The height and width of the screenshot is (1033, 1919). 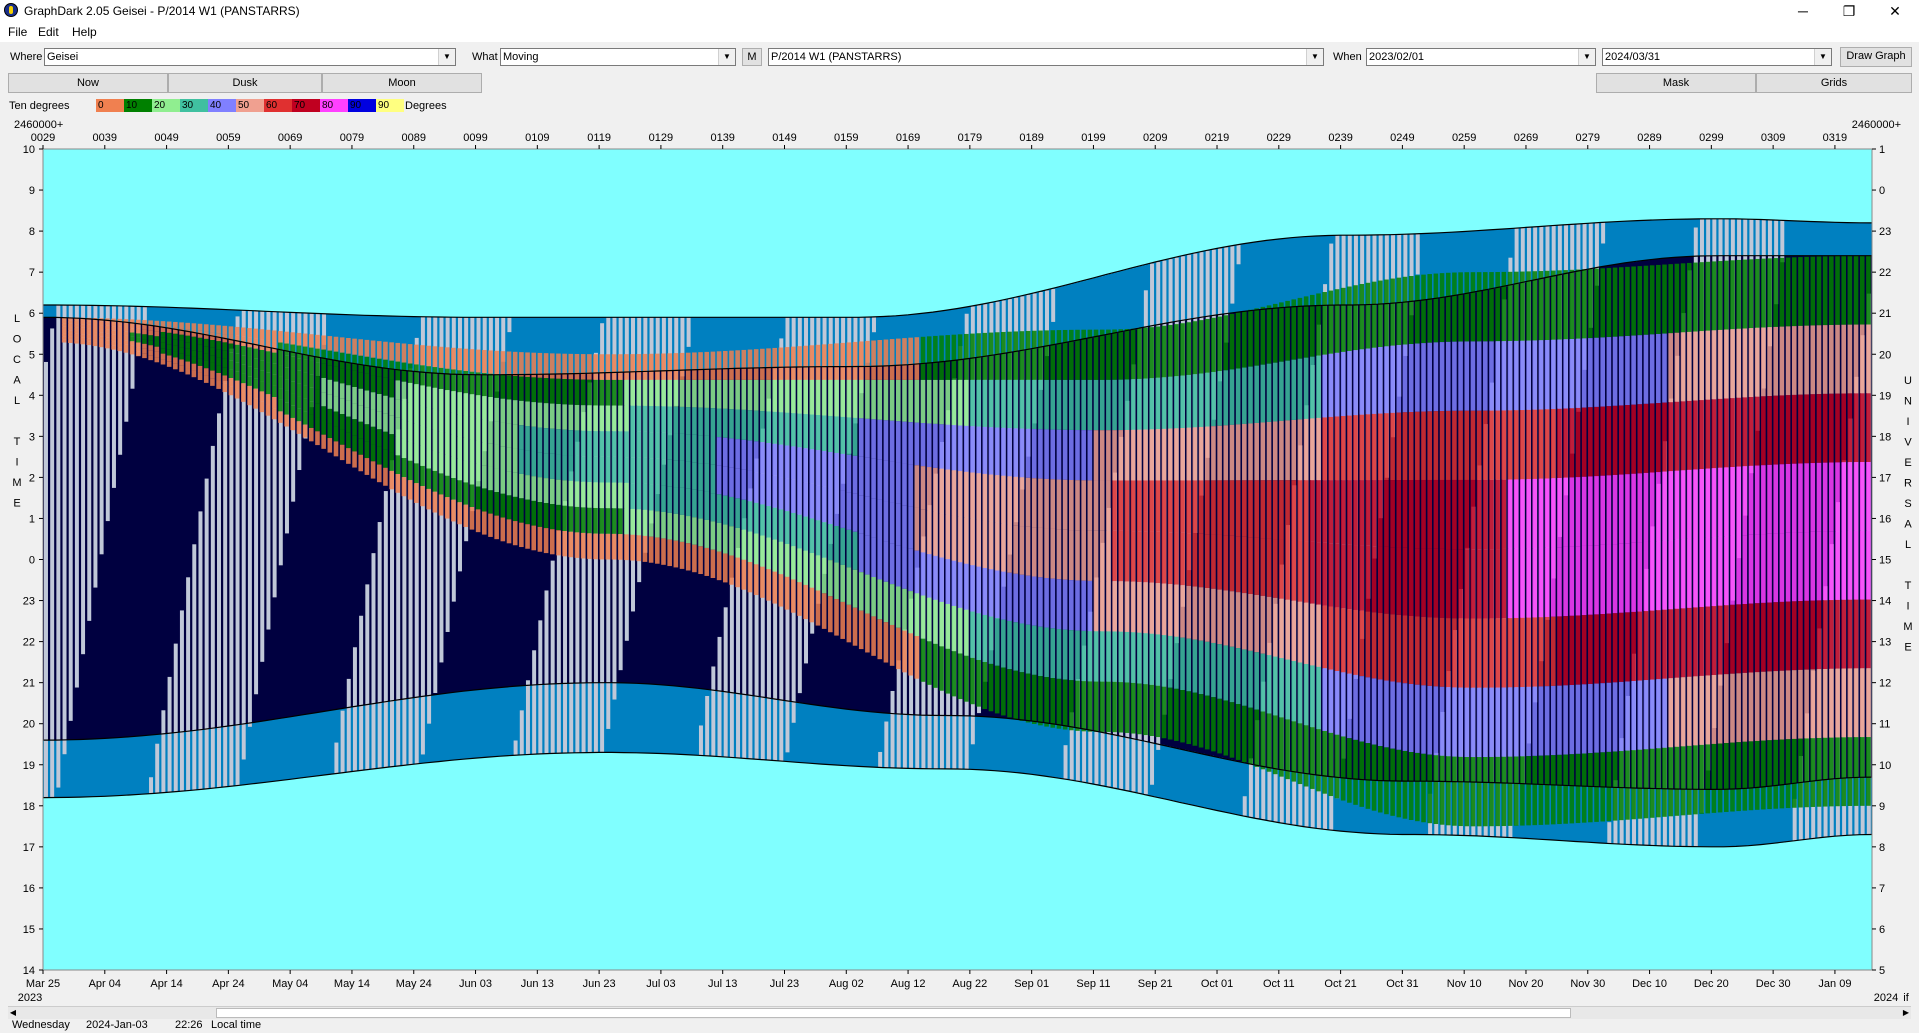 I want to click on scroll-thumb, so click(x=893, y=1013).